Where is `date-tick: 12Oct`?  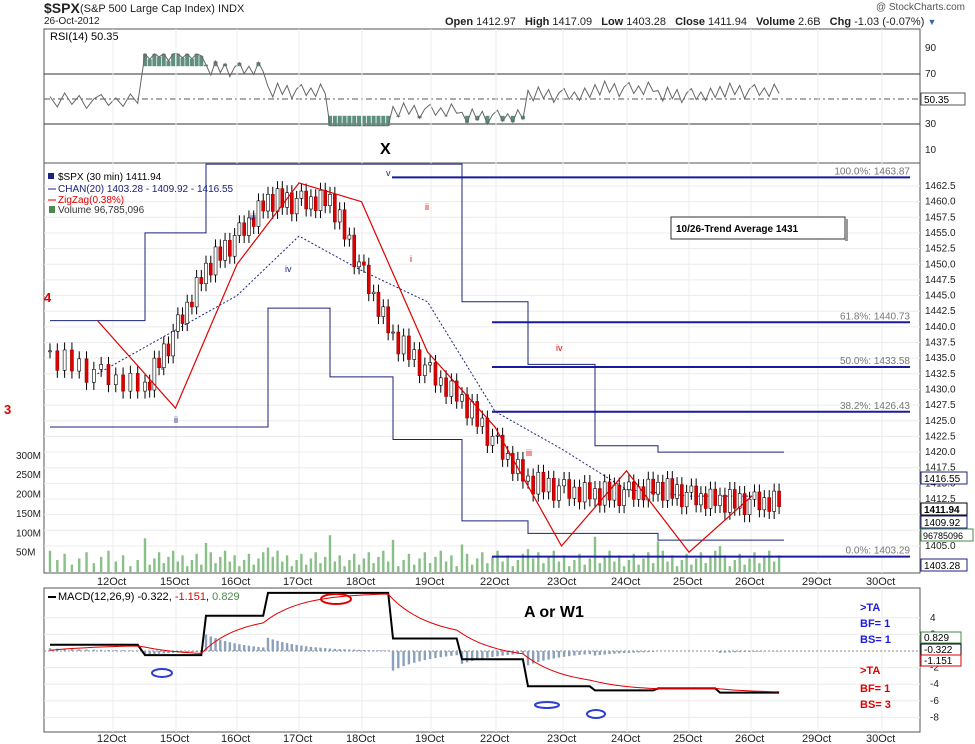 date-tick: 12Oct is located at coordinates (111, 582).